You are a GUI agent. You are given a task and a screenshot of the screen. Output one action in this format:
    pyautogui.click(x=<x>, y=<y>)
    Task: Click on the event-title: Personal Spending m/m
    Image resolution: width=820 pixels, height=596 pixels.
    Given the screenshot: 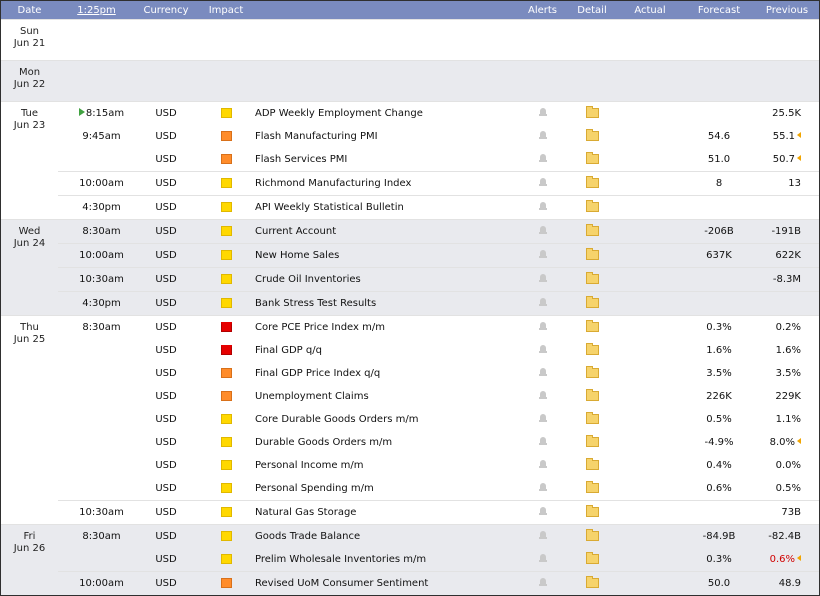 What is the action you would take?
    pyautogui.click(x=386, y=489)
    